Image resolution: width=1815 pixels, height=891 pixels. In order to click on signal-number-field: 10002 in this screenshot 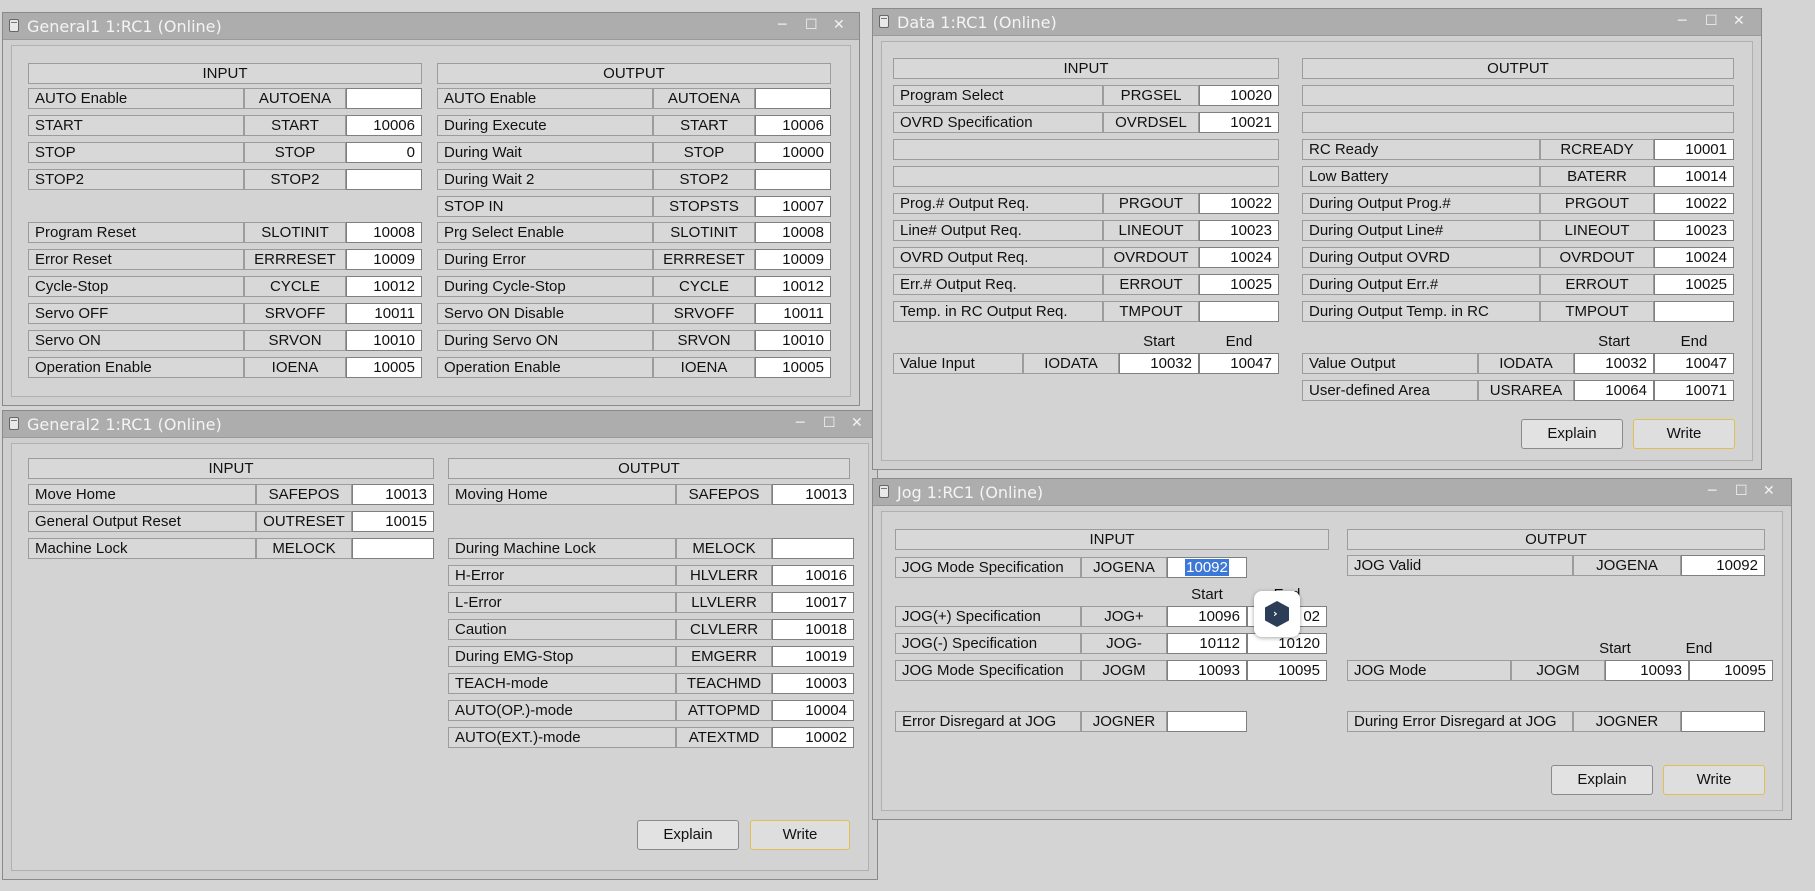, I will do `click(813, 737)`.